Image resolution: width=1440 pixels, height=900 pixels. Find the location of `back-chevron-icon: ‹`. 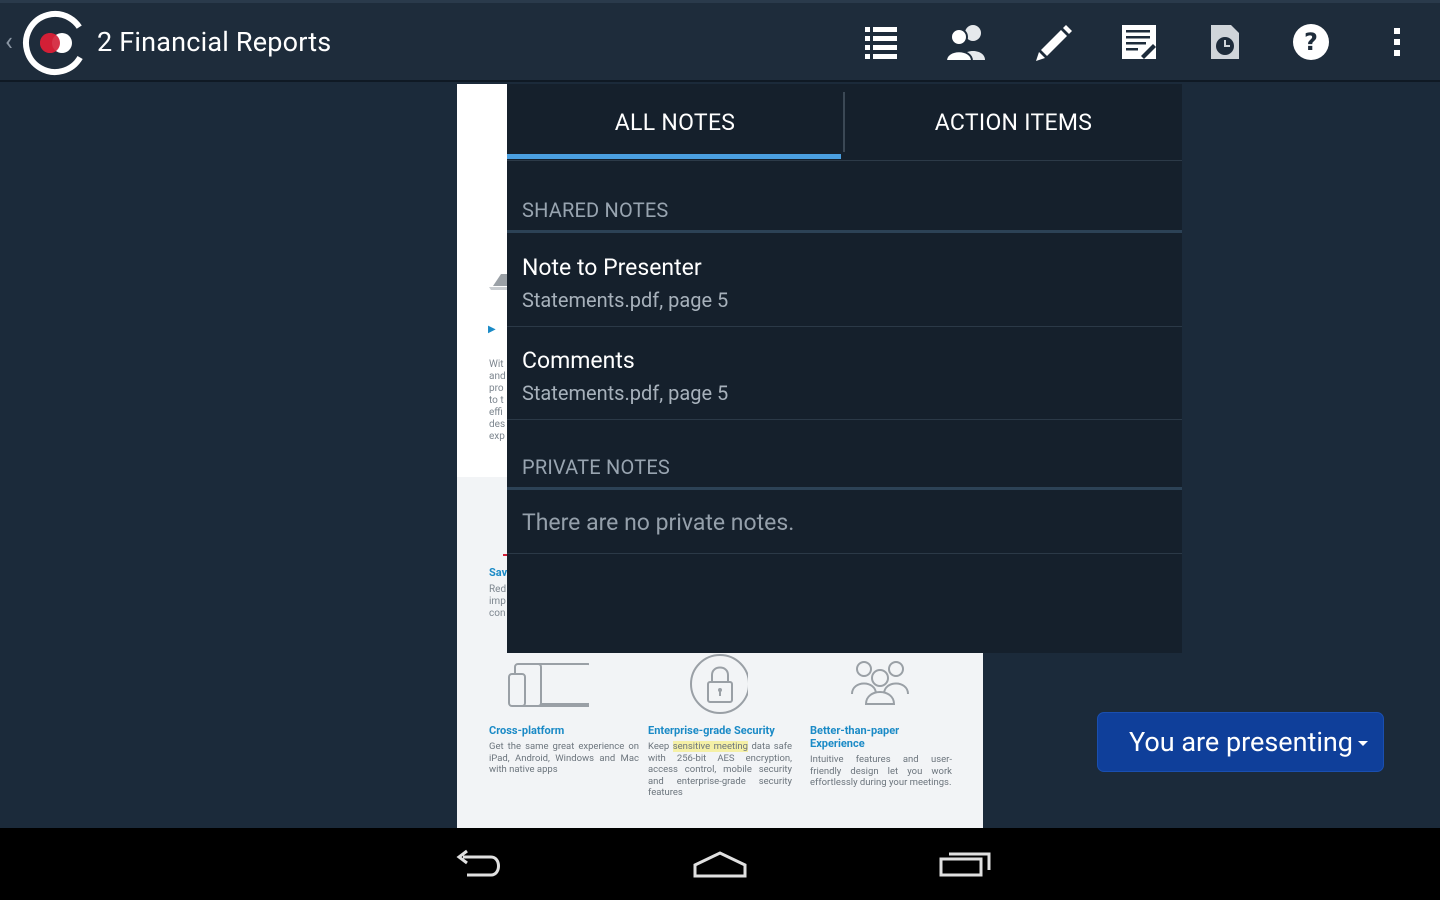

back-chevron-icon: ‹ is located at coordinates (12, 42).